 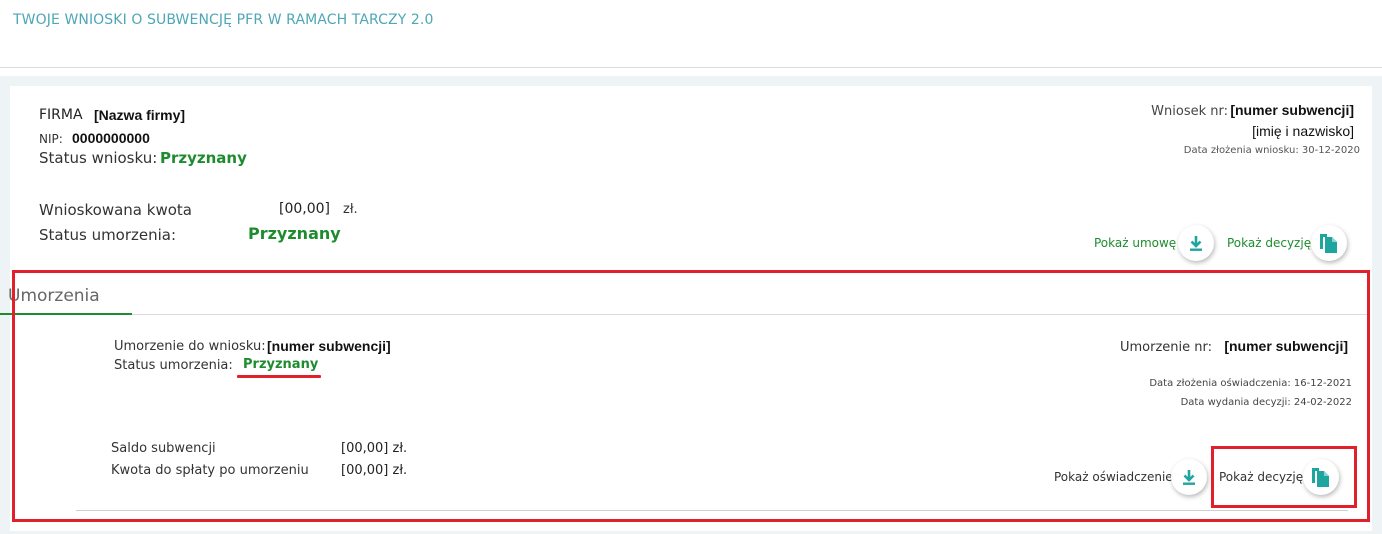 What do you see at coordinates (281, 364) in the screenshot?
I see `forgiveness-status-value-2: Przyznany` at bounding box center [281, 364].